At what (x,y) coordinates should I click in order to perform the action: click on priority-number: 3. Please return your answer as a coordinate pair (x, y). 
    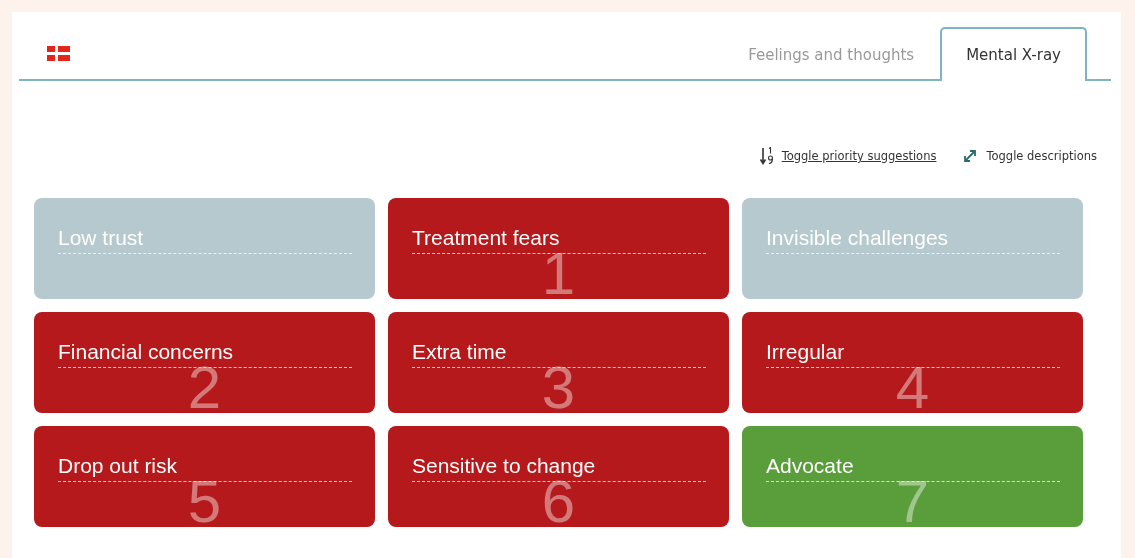
    Looking at the image, I should click on (558, 389).